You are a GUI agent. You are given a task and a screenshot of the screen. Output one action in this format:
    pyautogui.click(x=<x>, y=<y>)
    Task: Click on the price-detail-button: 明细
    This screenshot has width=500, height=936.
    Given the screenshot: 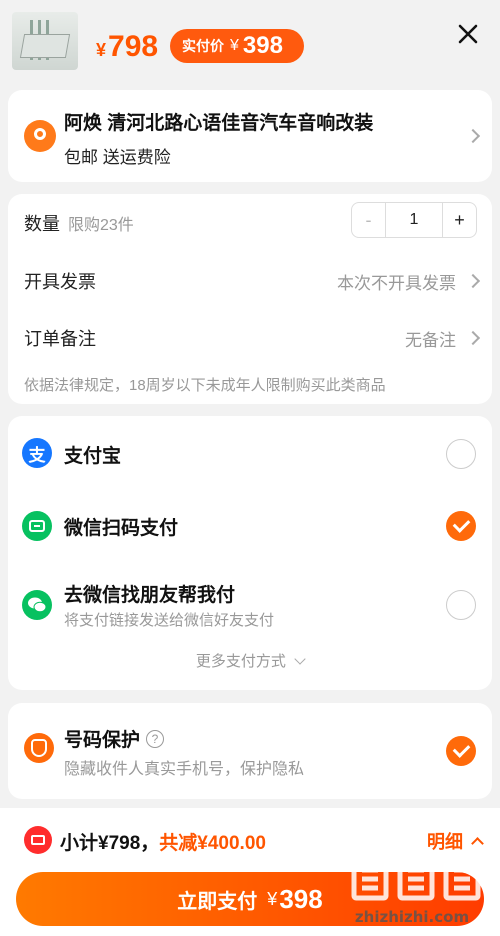 What is the action you would take?
    pyautogui.click(x=455, y=841)
    